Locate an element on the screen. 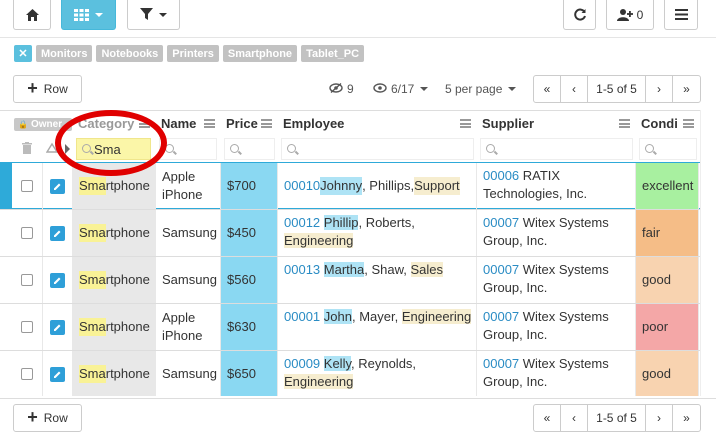  employee-department: Engineering is located at coordinates (319, 381).